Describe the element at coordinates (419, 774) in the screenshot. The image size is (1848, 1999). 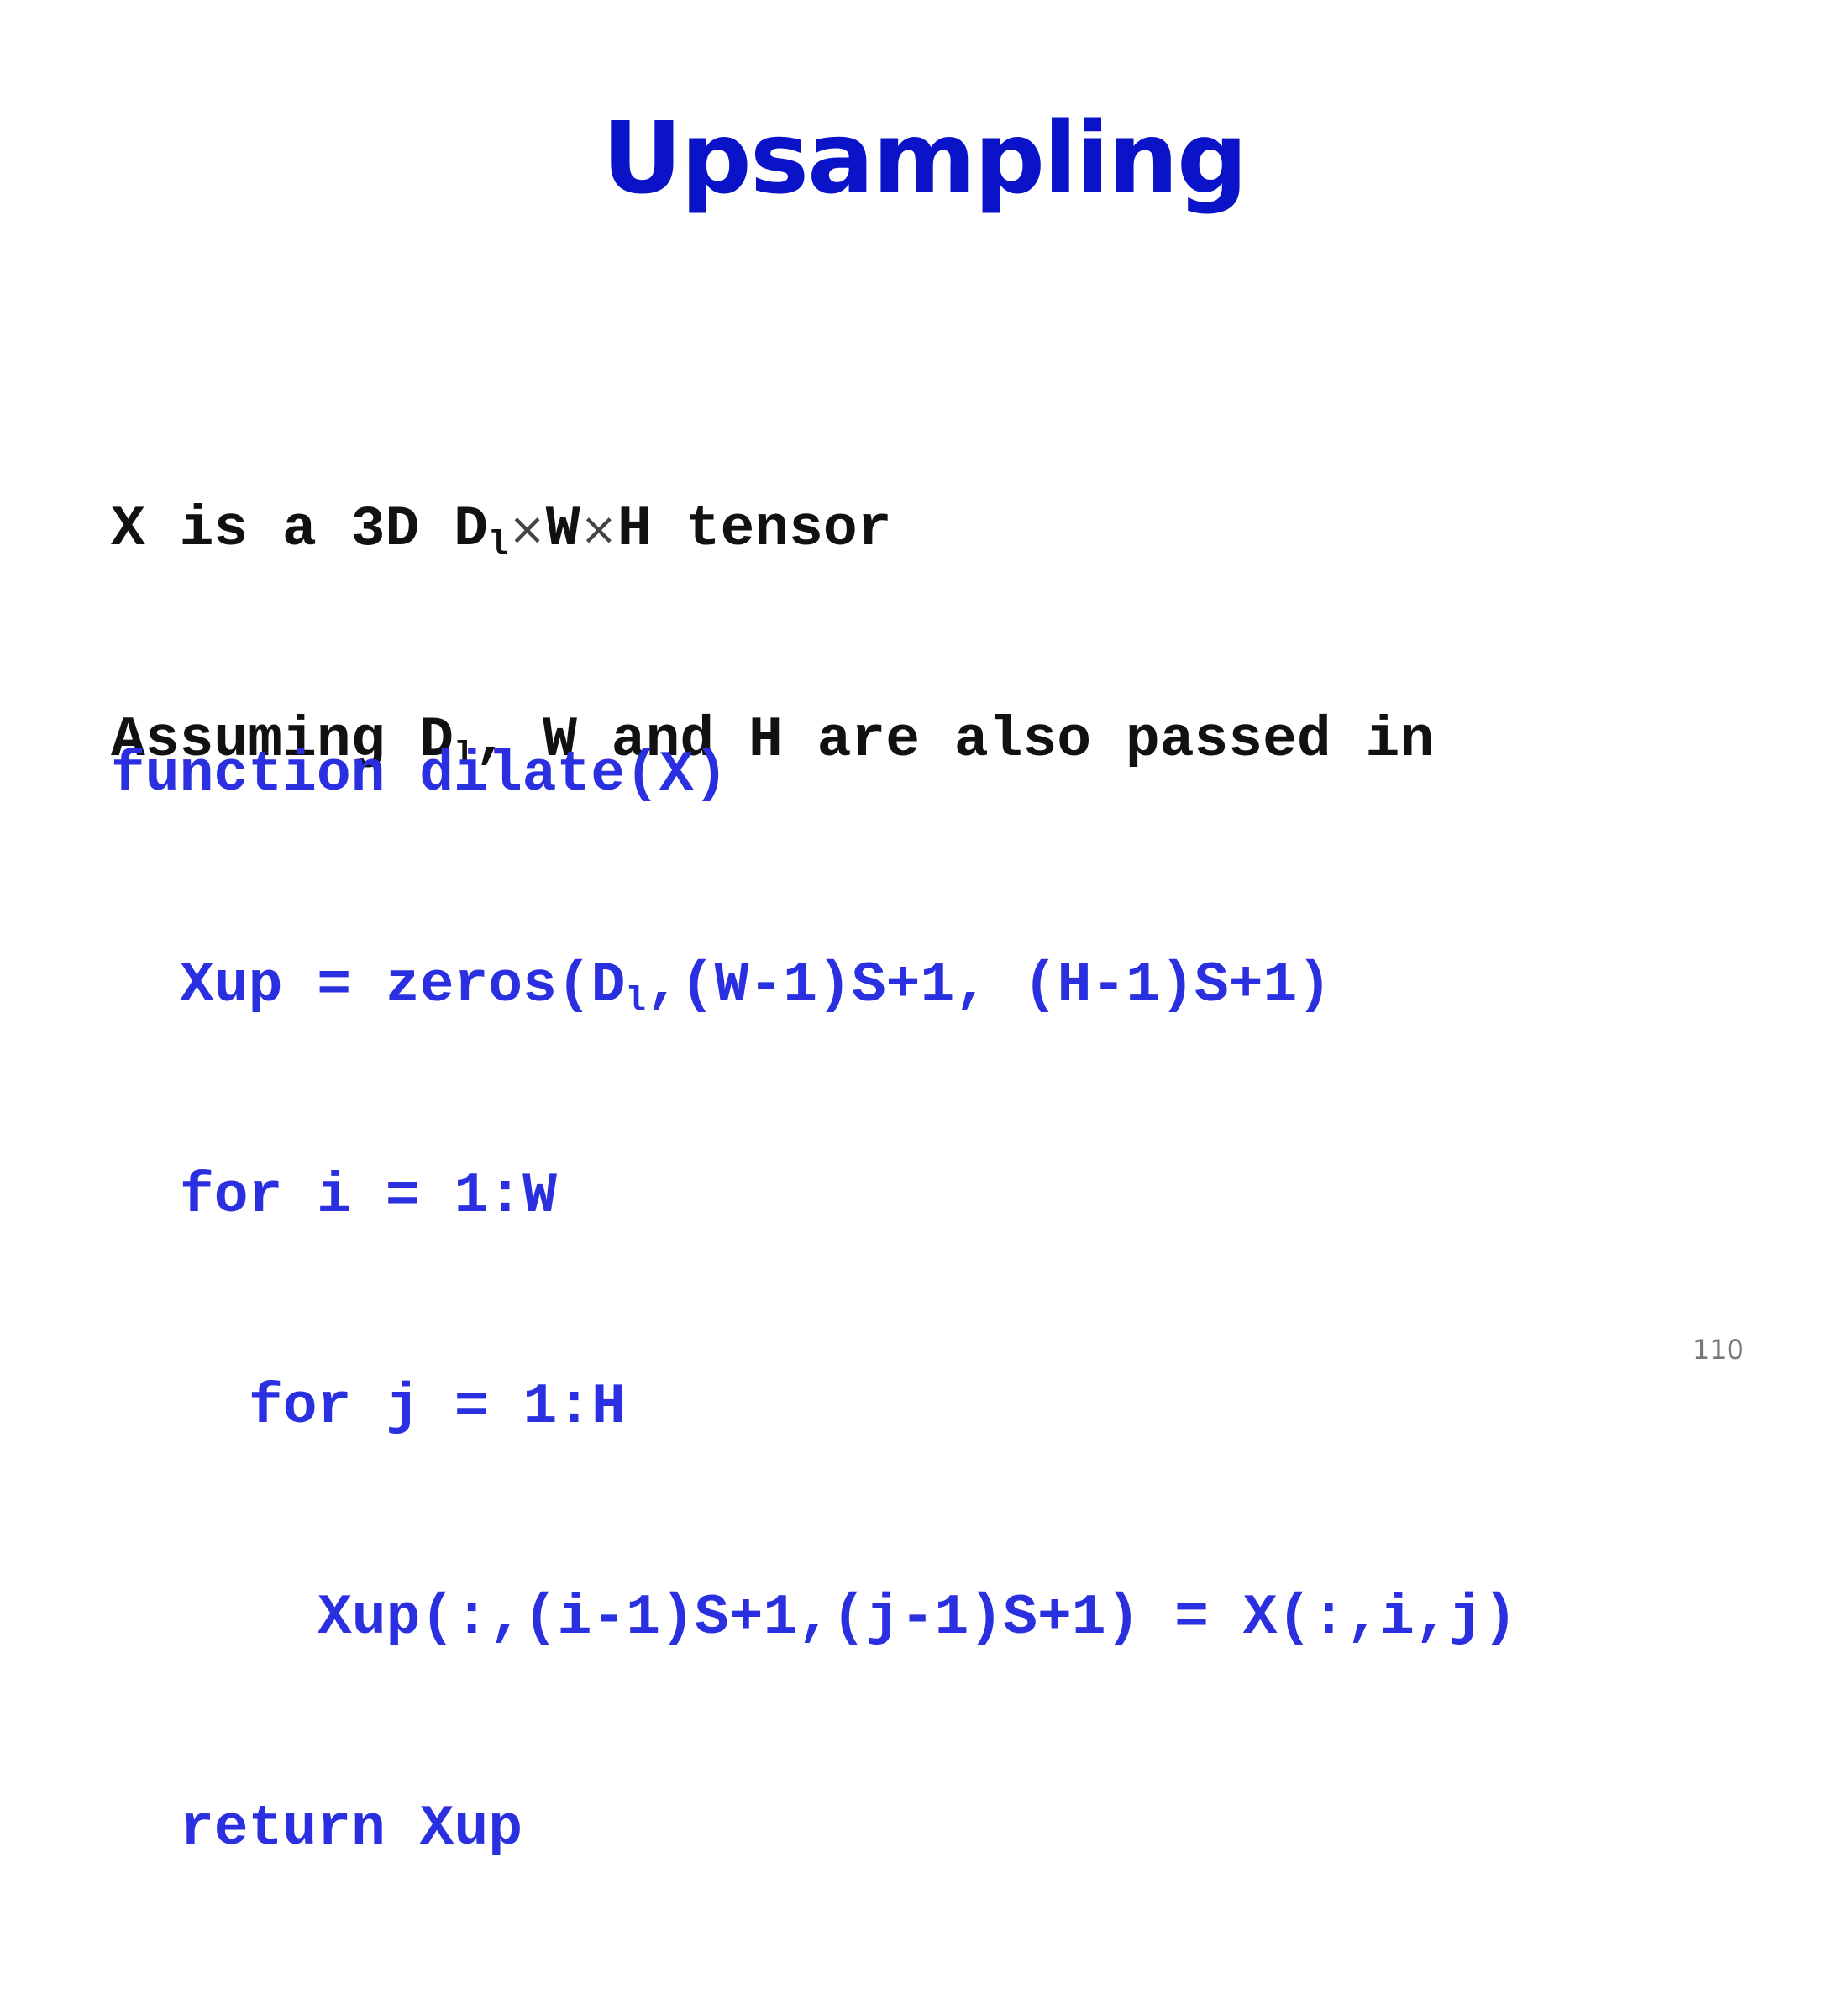
I see `code-line-function: function dilate(X)` at that location.